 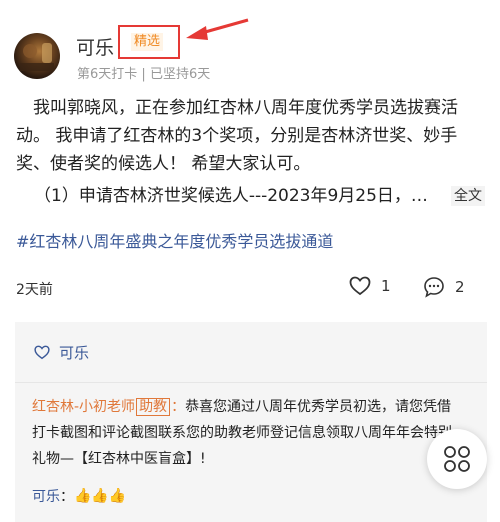 I want to click on role-badge: 助教, so click(x=153, y=407).